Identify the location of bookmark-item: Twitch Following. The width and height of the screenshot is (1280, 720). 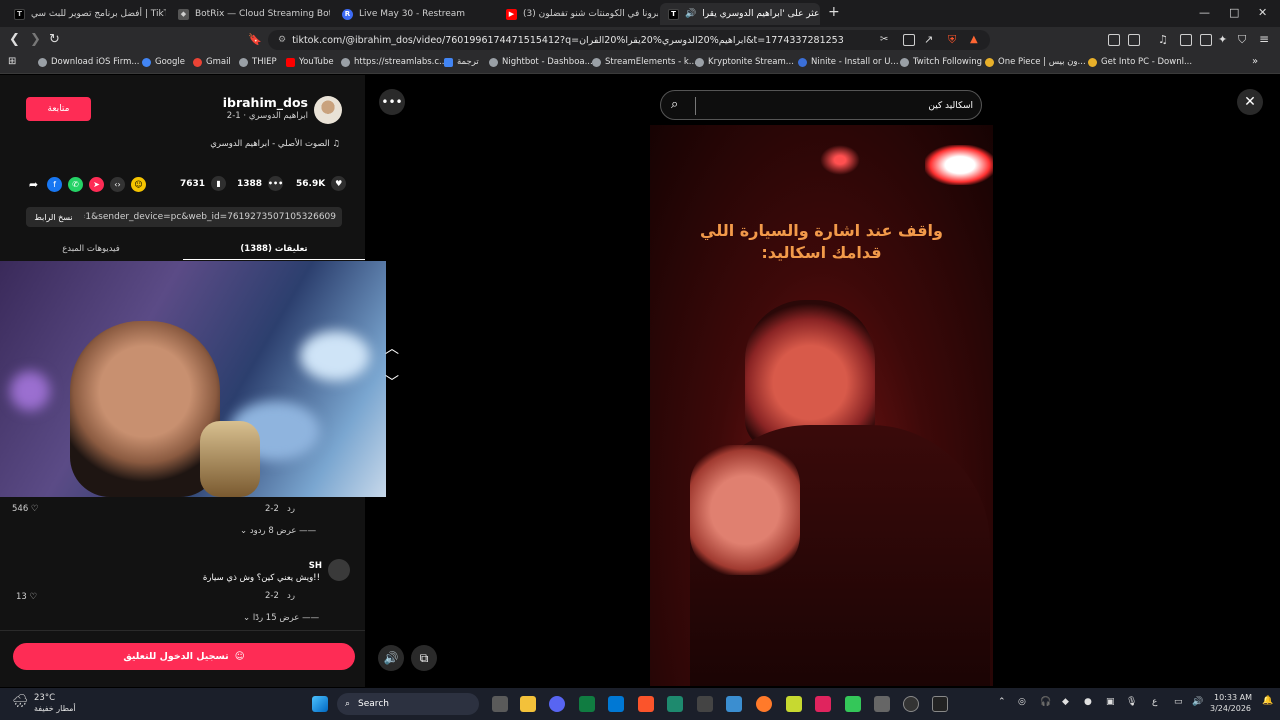
(941, 62).